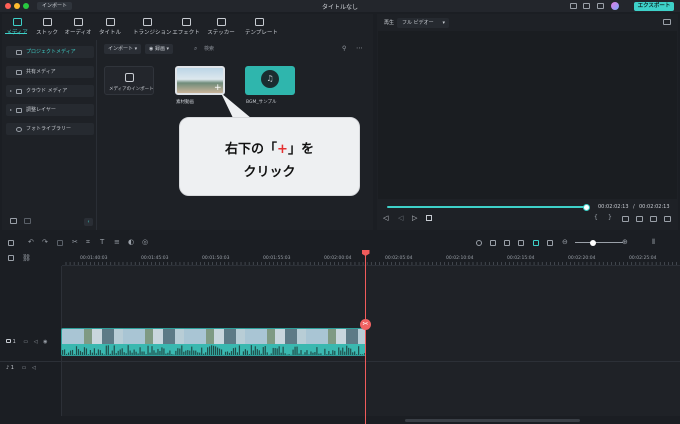 The width and height of the screenshot is (680, 424). Describe the element at coordinates (186, 27) in the screenshot. I see `tab-effect: エフェクト` at that location.